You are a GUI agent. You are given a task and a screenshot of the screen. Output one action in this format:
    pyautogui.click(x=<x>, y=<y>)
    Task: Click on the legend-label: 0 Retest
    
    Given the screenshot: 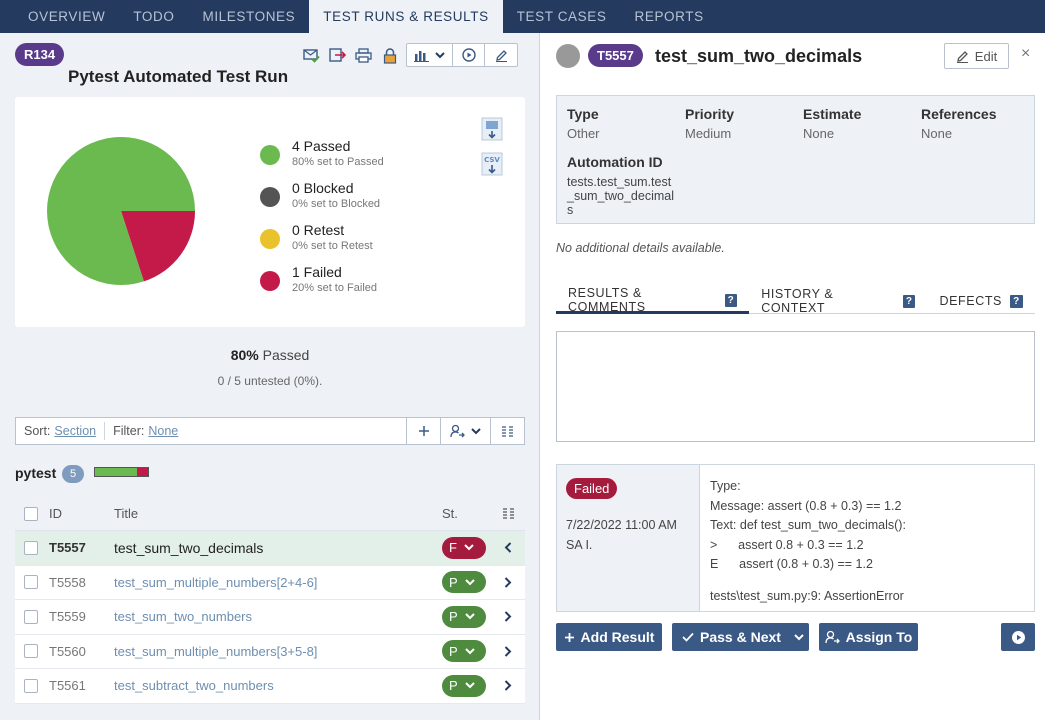 What is the action you would take?
    pyautogui.click(x=318, y=230)
    